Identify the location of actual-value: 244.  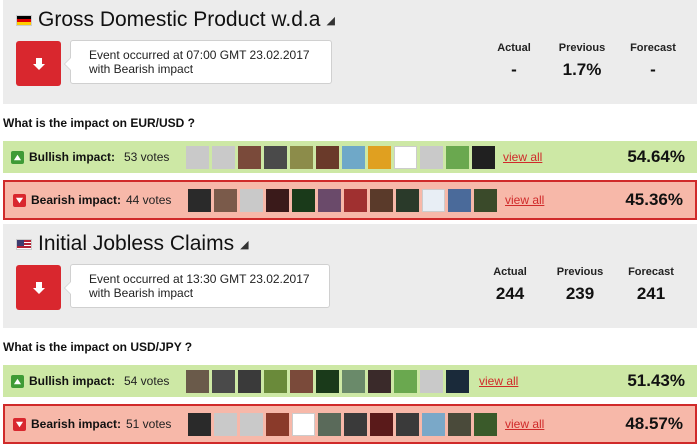
(510, 293).